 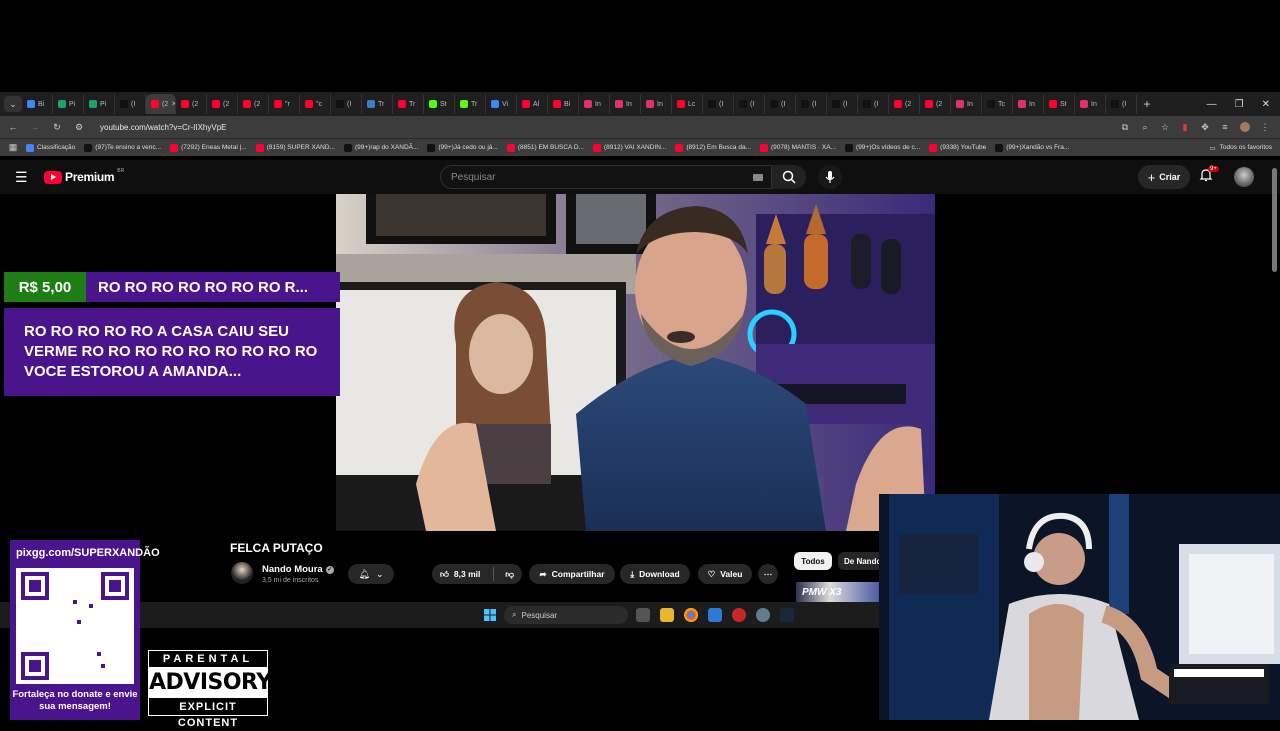 What do you see at coordinates (789, 177) in the screenshot?
I see `search-button` at bounding box center [789, 177].